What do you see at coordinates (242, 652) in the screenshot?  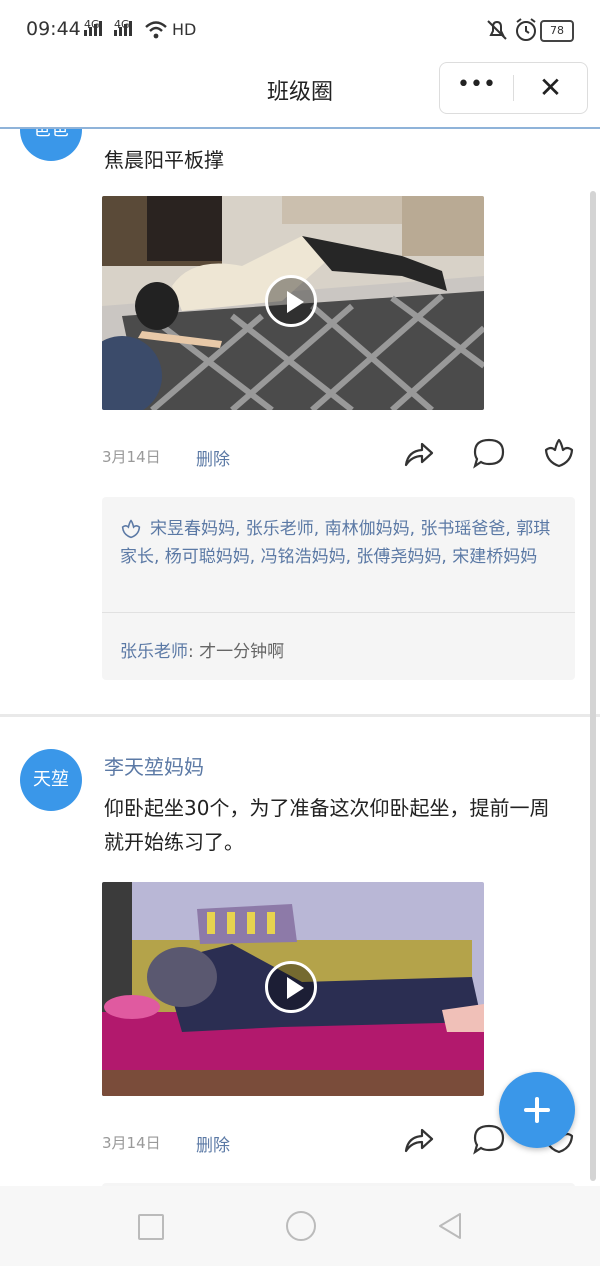 I see `comment-text: 才一分钟啊` at bounding box center [242, 652].